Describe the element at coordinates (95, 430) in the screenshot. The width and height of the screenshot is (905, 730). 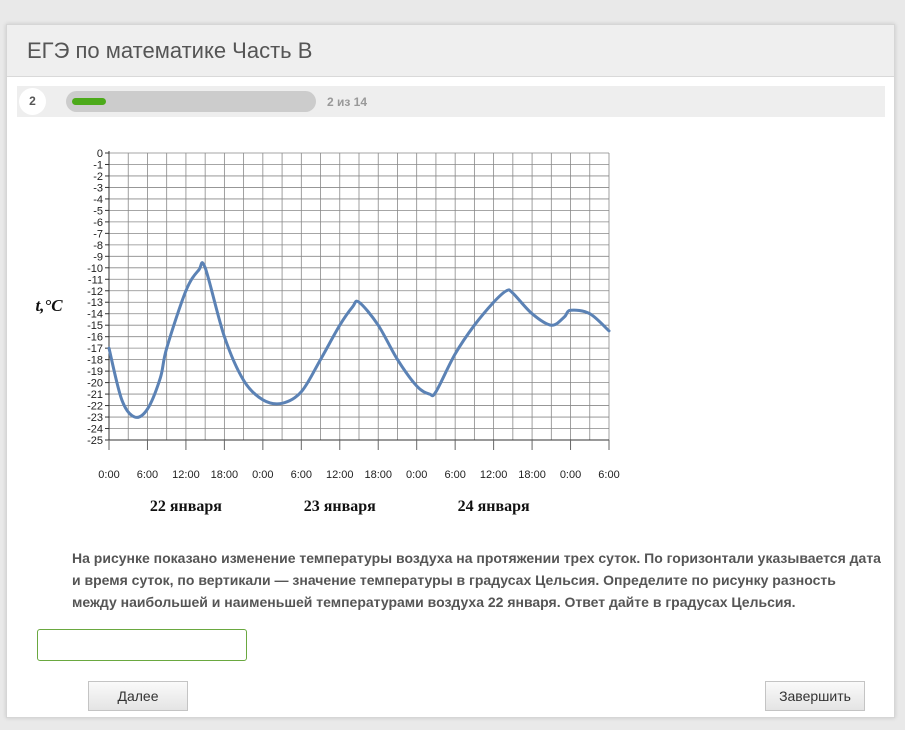
I see `y-tick-label: -24` at that location.